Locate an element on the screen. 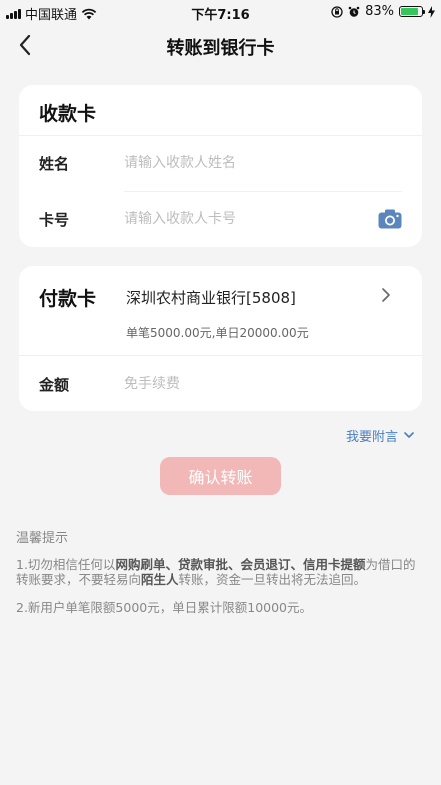 This screenshot has width=441, height=785. confirm-transfer-button: 确认转账 is located at coordinates (220, 476).